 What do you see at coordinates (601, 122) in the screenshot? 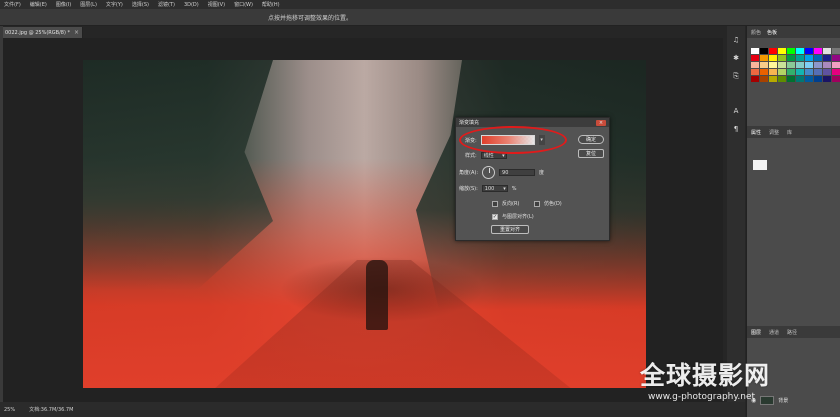
I see `dialog-close-button: ×` at bounding box center [601, 122].